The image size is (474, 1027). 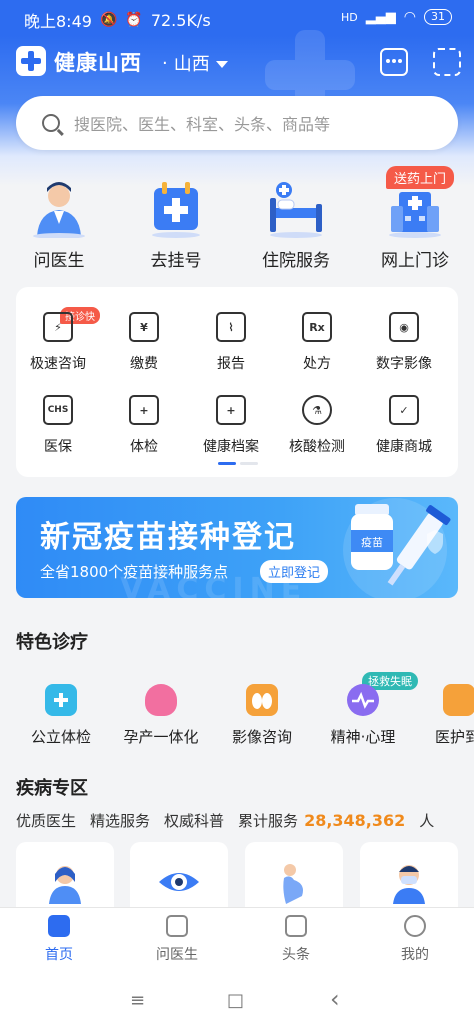 I want to click on stat-science: 权威科普, so click(x=194, y=821).